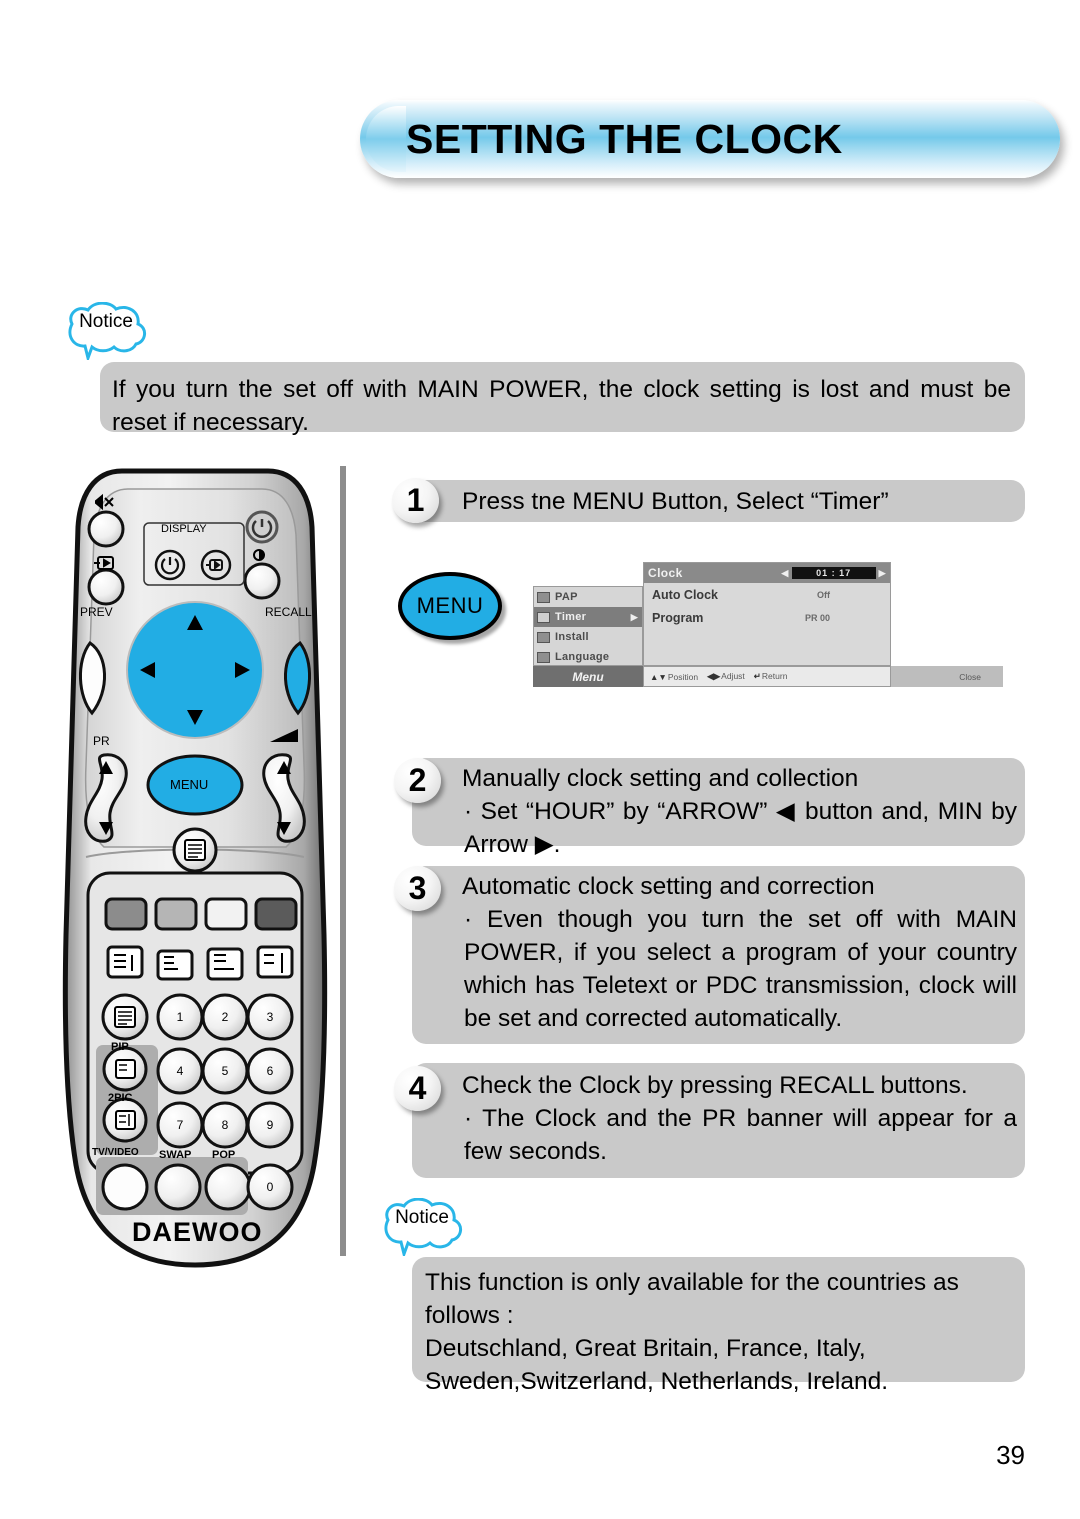  Describe the element at coordinates (225, 1071) in the screenshot. I see `remote-key-5: 5` at that location.